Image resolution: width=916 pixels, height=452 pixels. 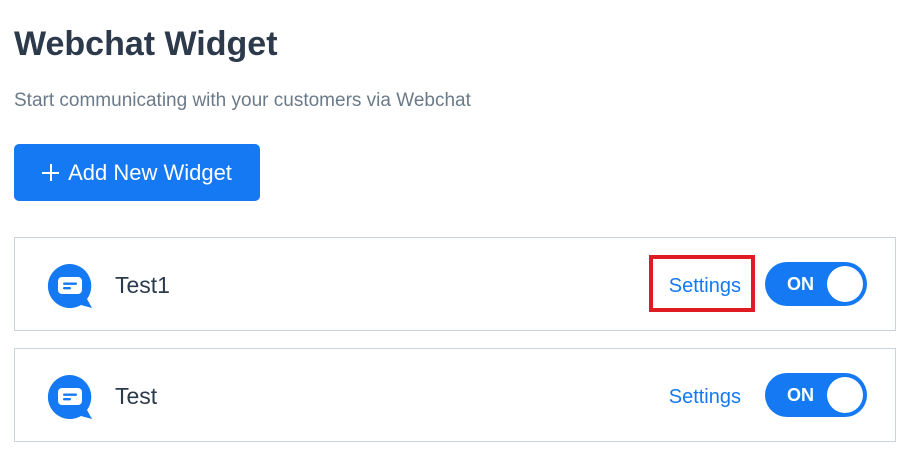 What do you see at coordinates (146, 44) in the screenshot?
I see `page-title: Webchat Widget` at bounding box center [146, 44].